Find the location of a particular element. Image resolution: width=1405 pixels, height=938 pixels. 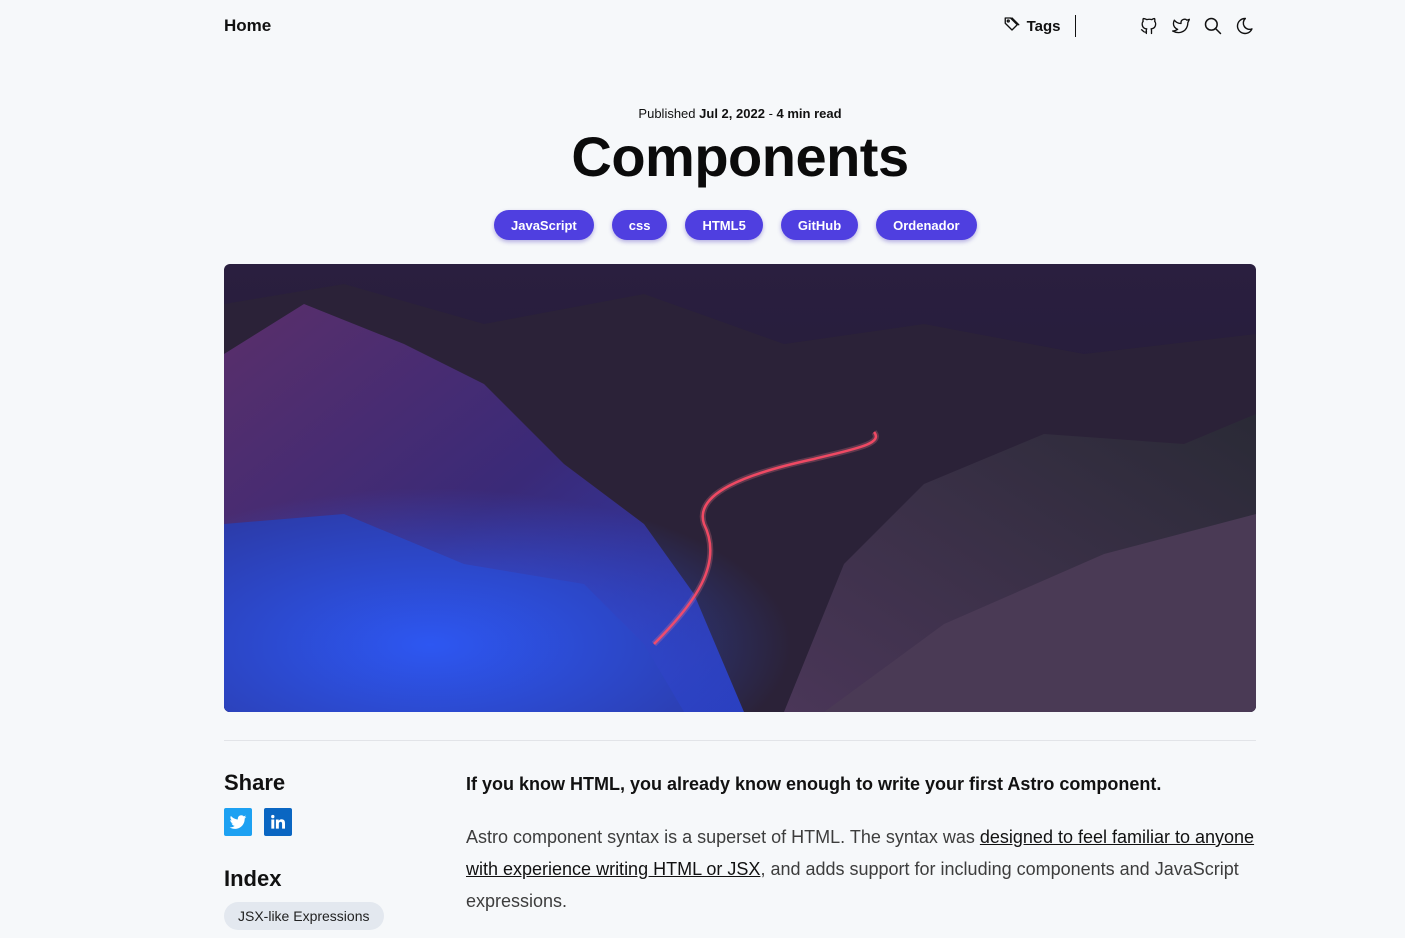

linkedin-icon is located at coordinates (278, 821).